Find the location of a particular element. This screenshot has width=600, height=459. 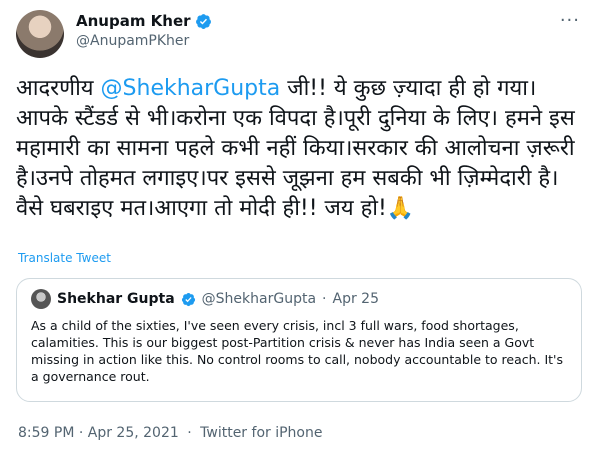

avatar is located at coordinates (40, 34).